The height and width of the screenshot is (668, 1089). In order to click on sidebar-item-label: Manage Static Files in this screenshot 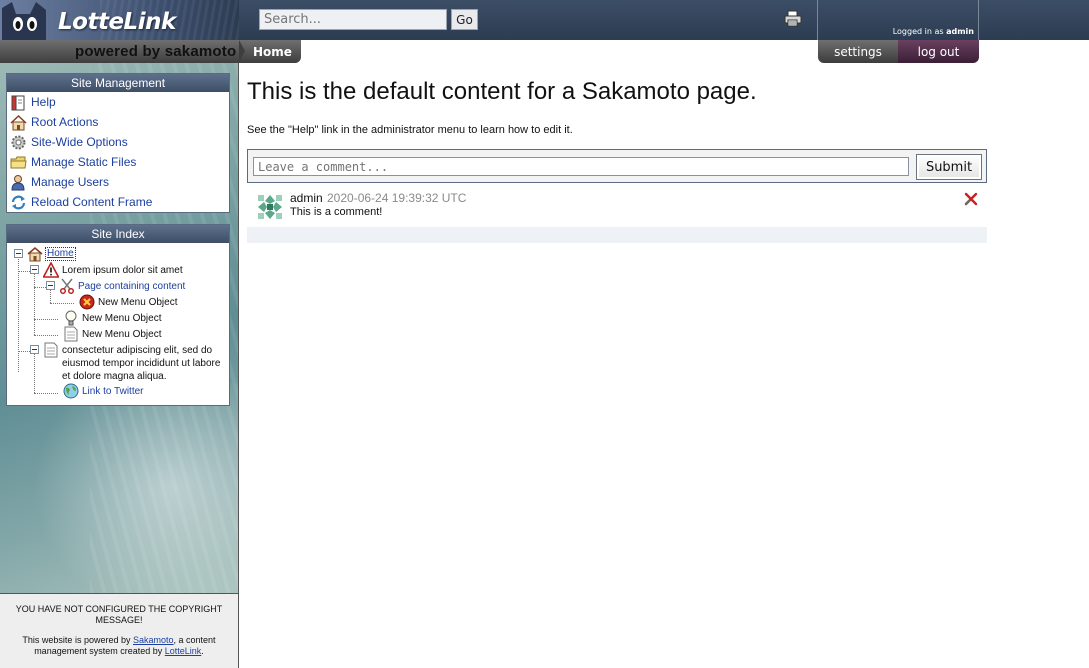, I will do `click(84, 162)`.